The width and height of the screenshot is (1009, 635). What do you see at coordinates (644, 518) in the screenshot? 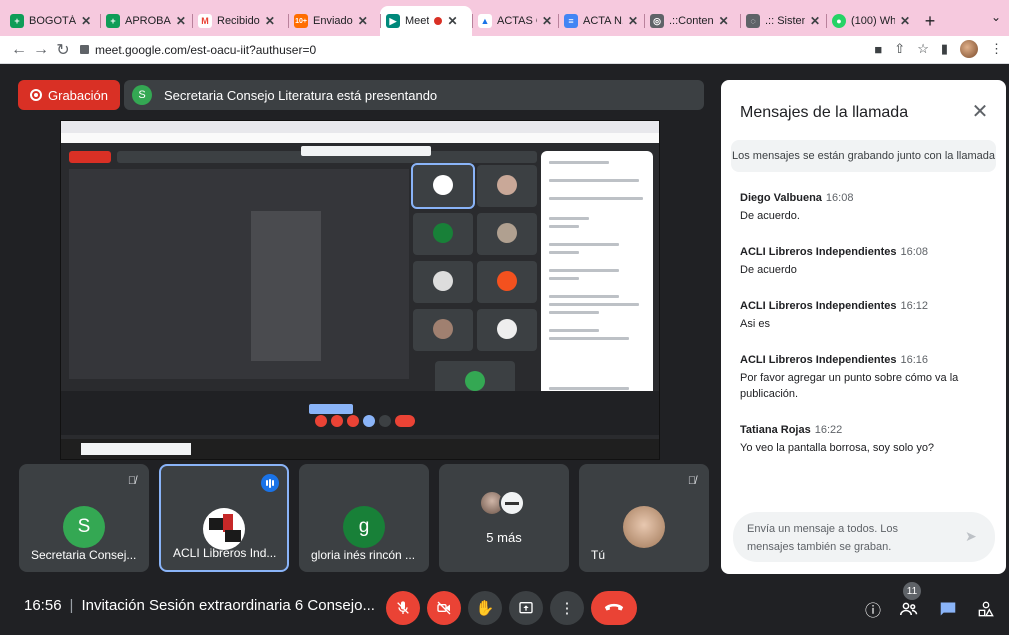
I see `self-tile: 🎙̸ Tú` at bounding box center [644, 518].